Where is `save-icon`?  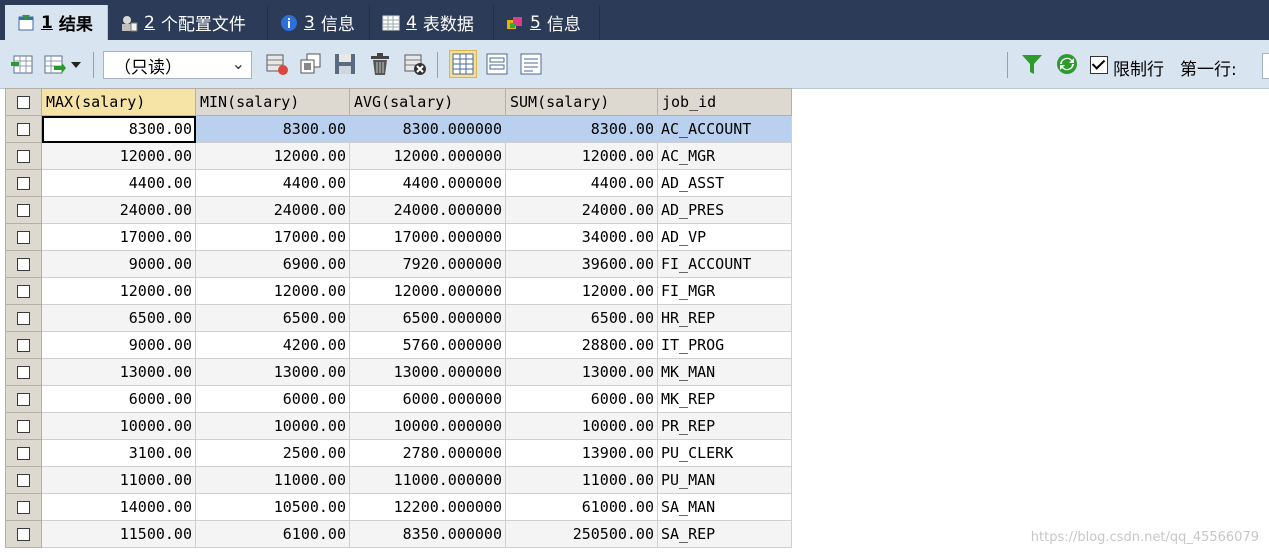 save-icon is located at coordinates (345, 64).